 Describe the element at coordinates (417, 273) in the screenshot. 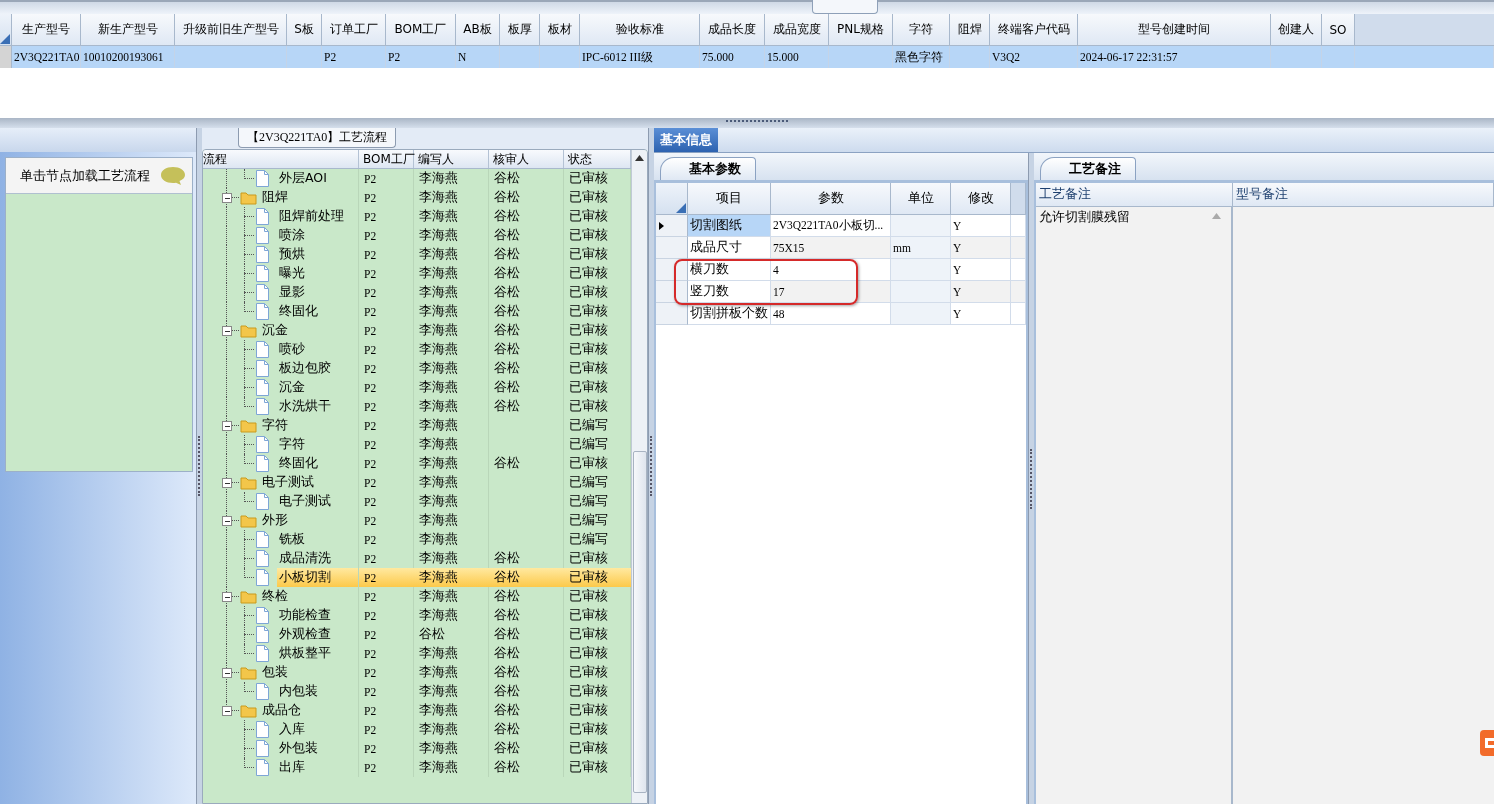

I see `tree-row: 曝光 P2 李海燕 谷松 已审核` at that location.